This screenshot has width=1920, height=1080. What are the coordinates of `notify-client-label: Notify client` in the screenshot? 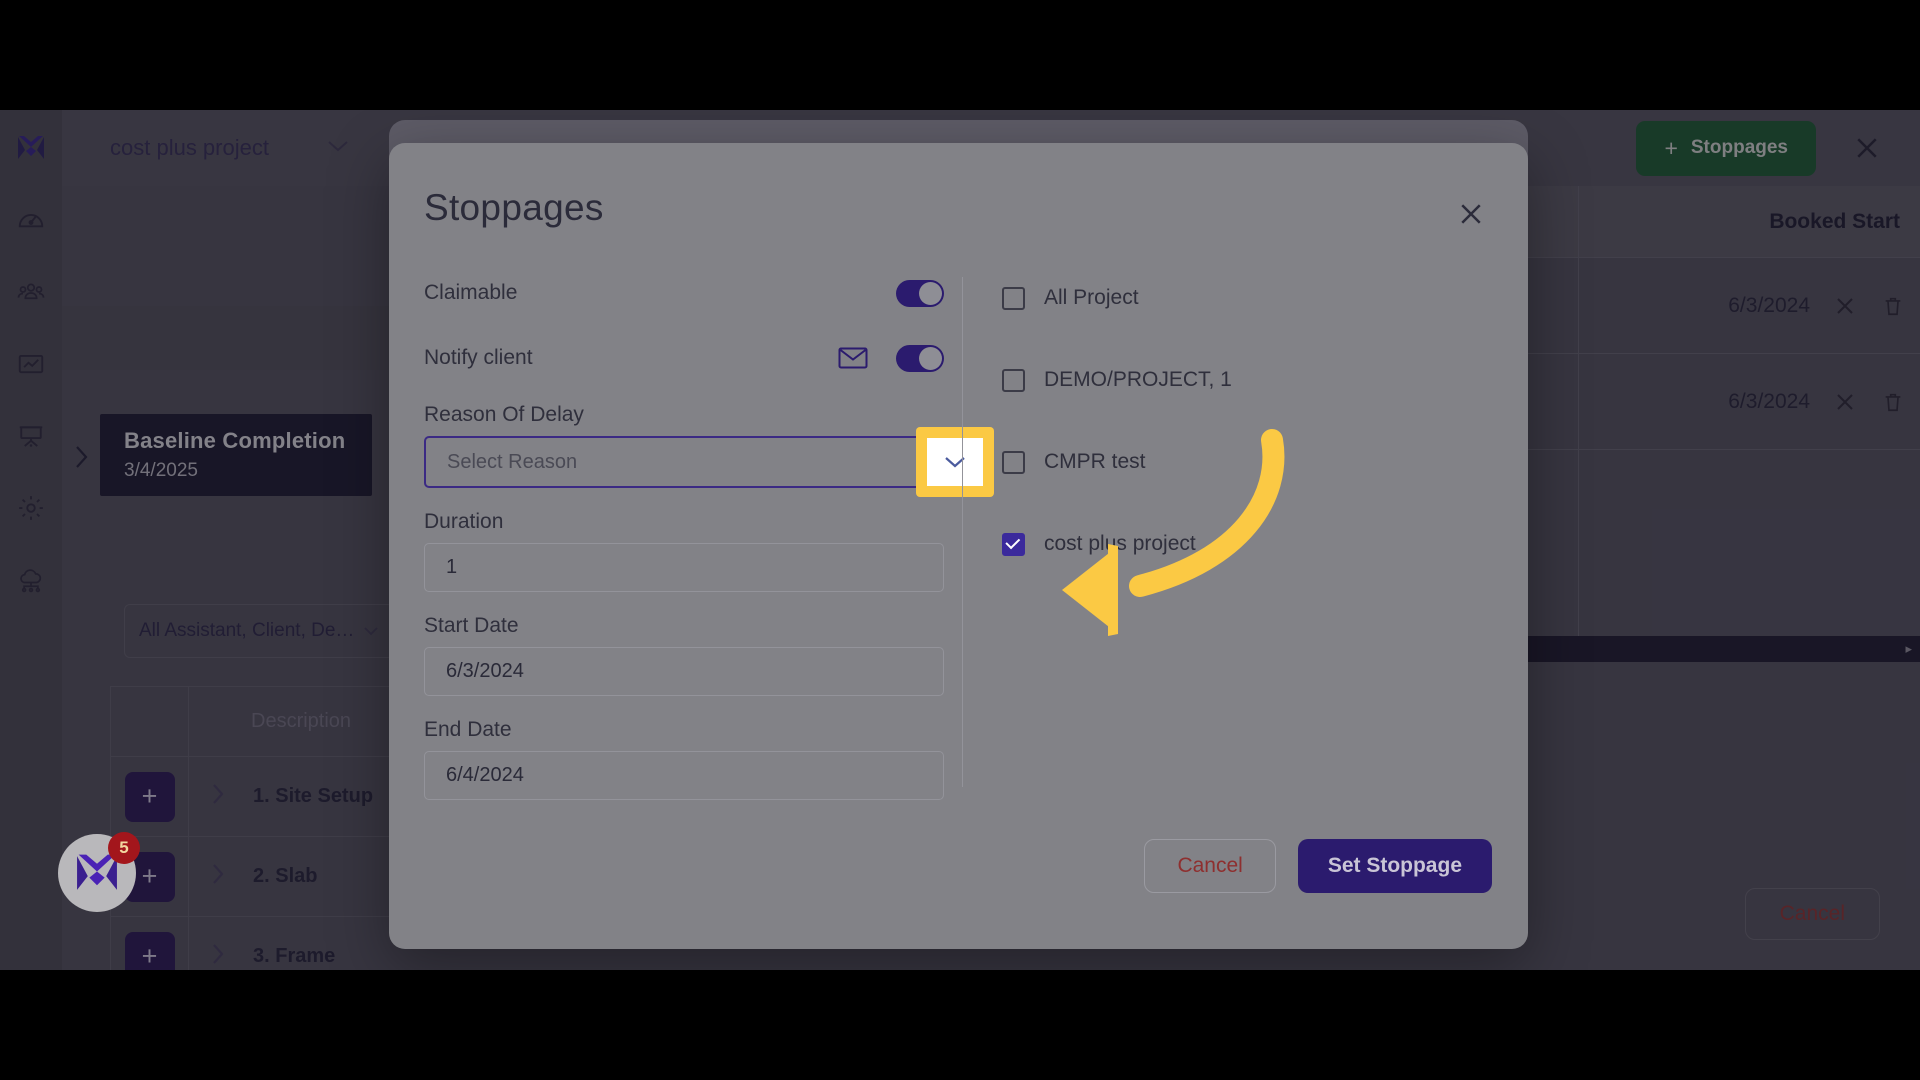 It's located at (478, 357).